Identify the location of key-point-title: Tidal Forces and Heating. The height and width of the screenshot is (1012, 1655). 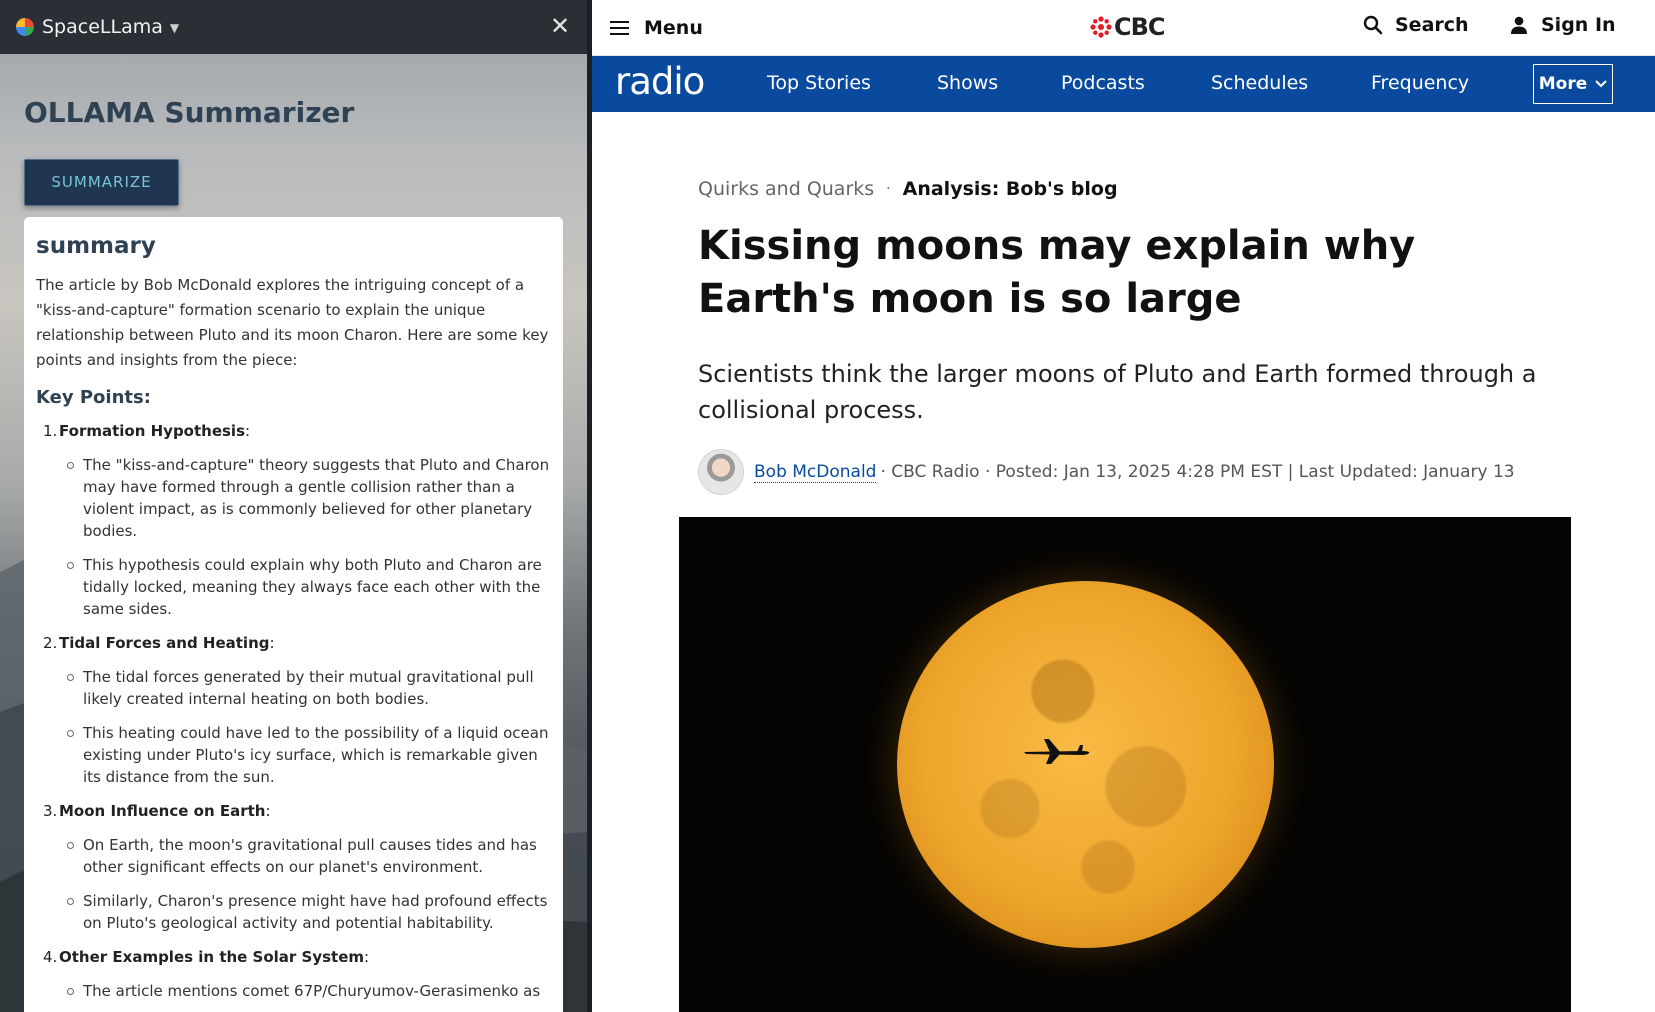
(164, 643).